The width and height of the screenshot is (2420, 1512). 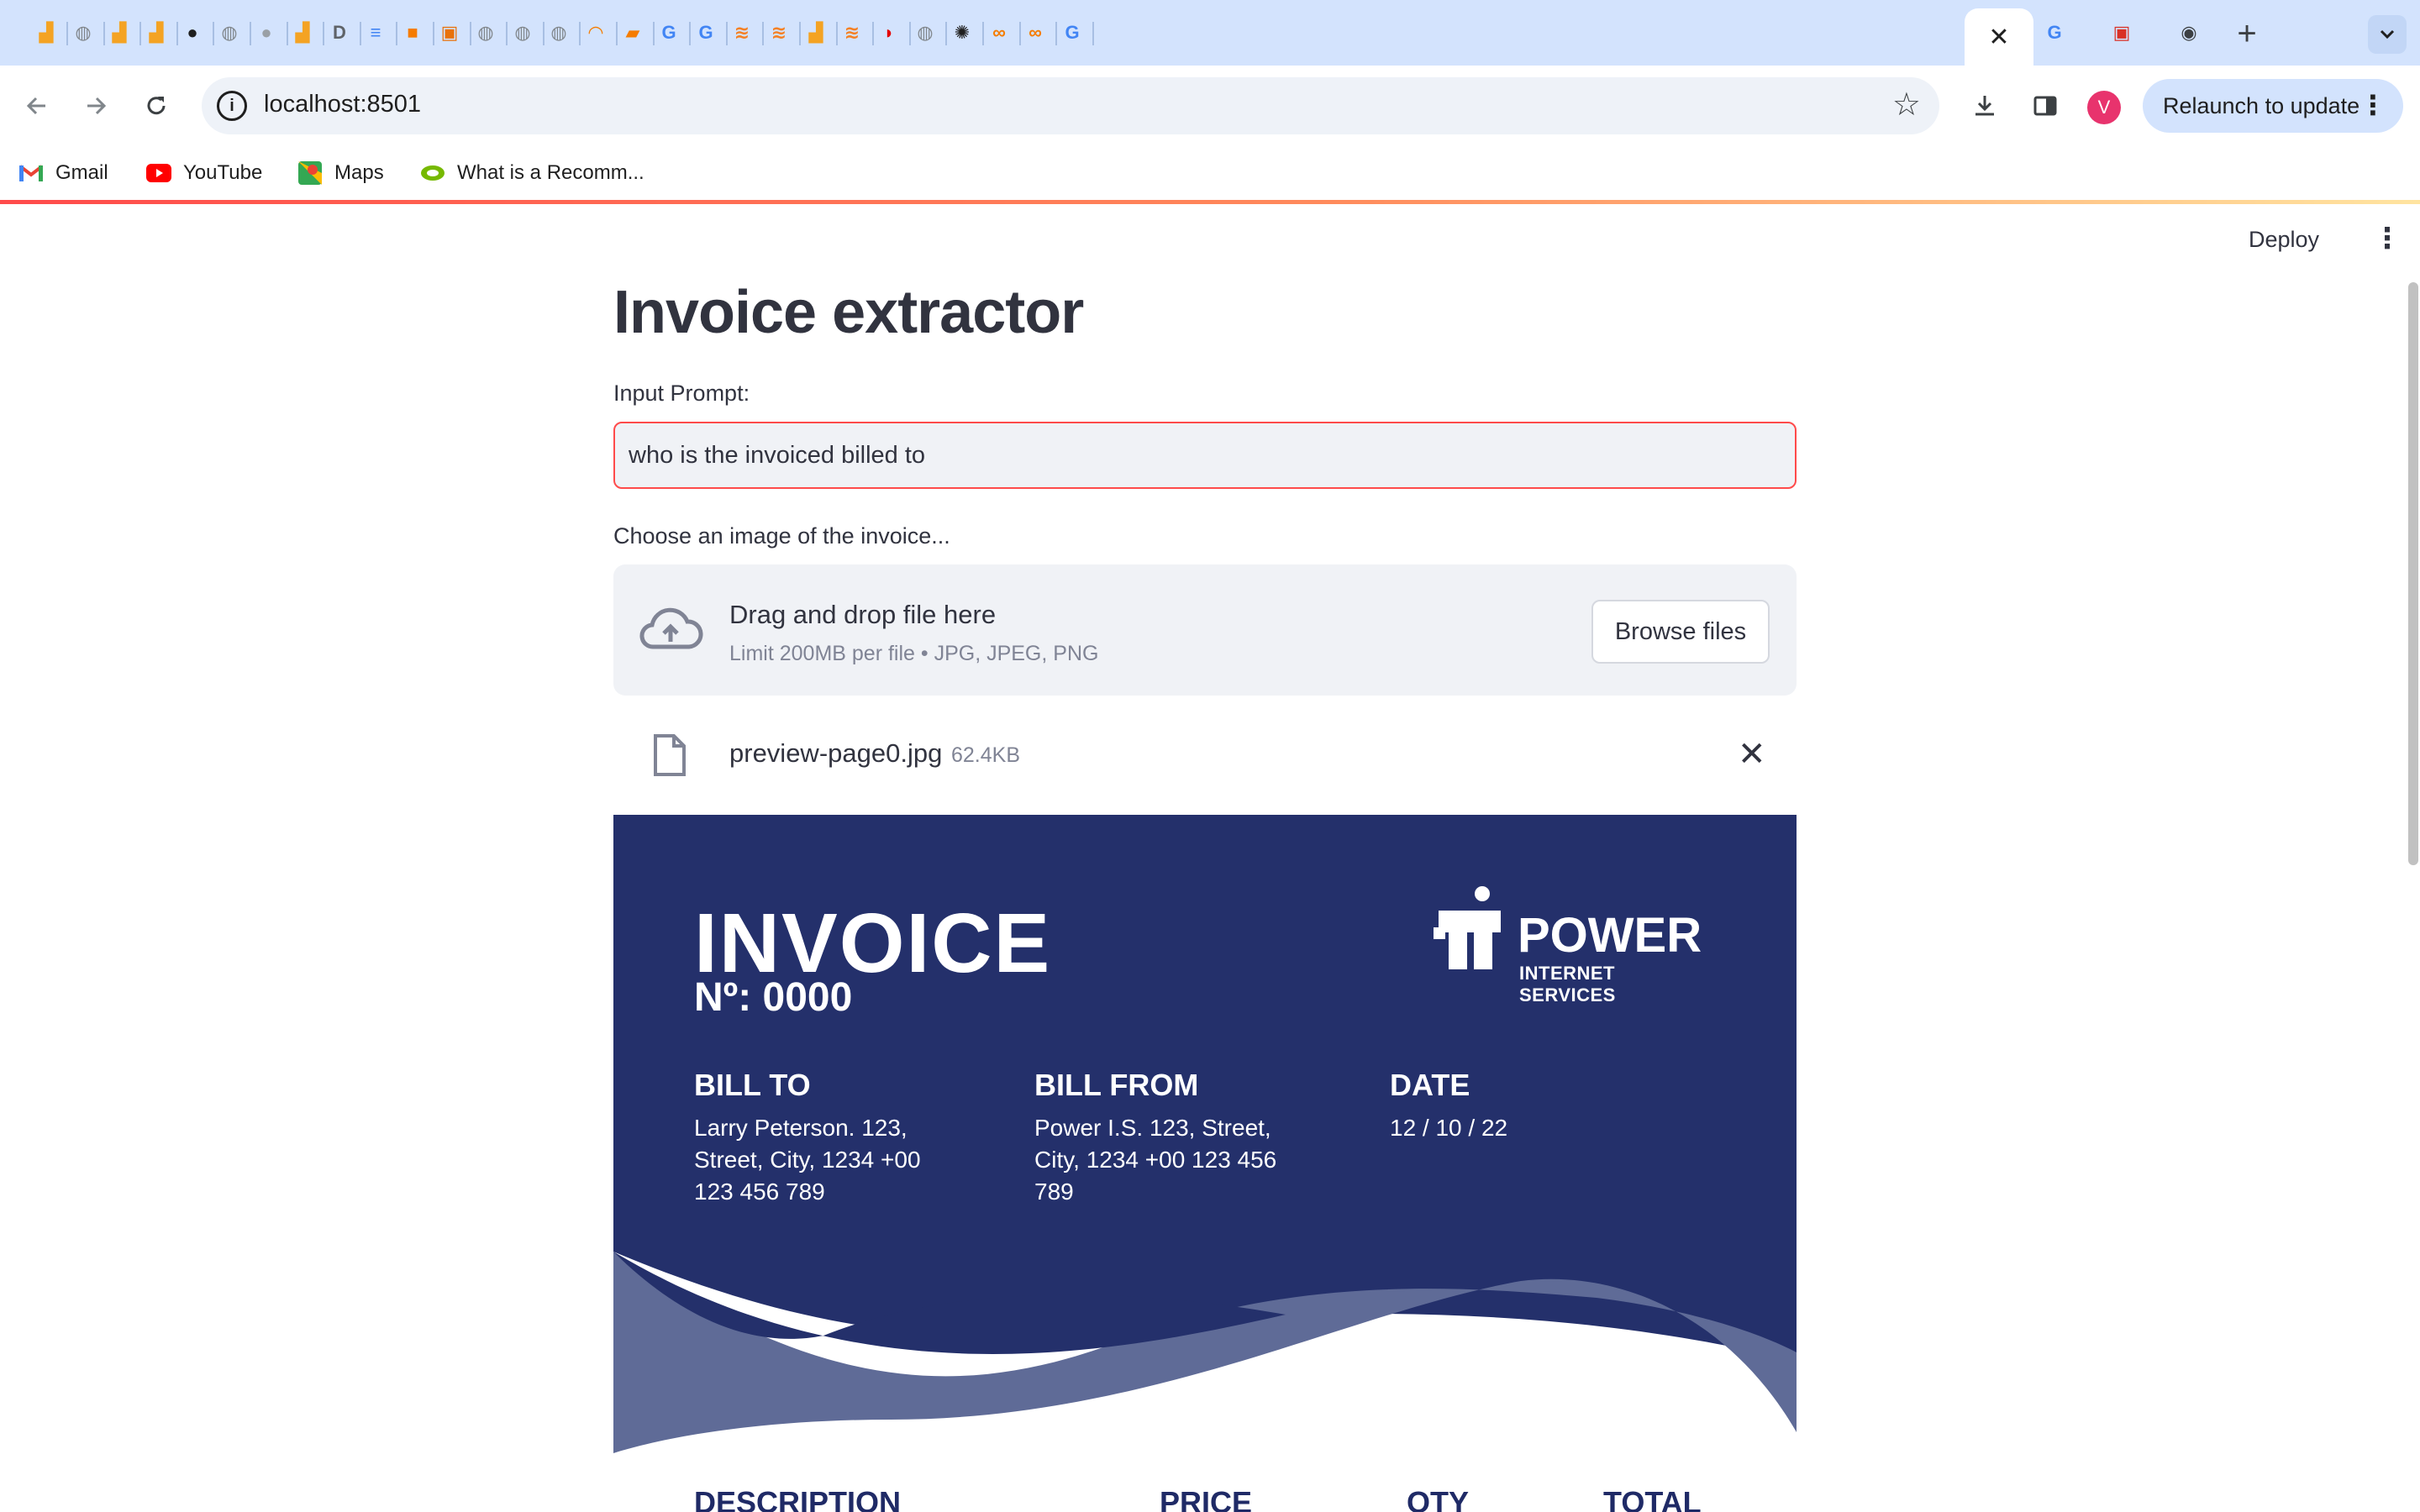 What do you see at coordinates (223, 172) in the screenshot?
I see `bookmark-label: YouTube` at bounding box center [223, 172].